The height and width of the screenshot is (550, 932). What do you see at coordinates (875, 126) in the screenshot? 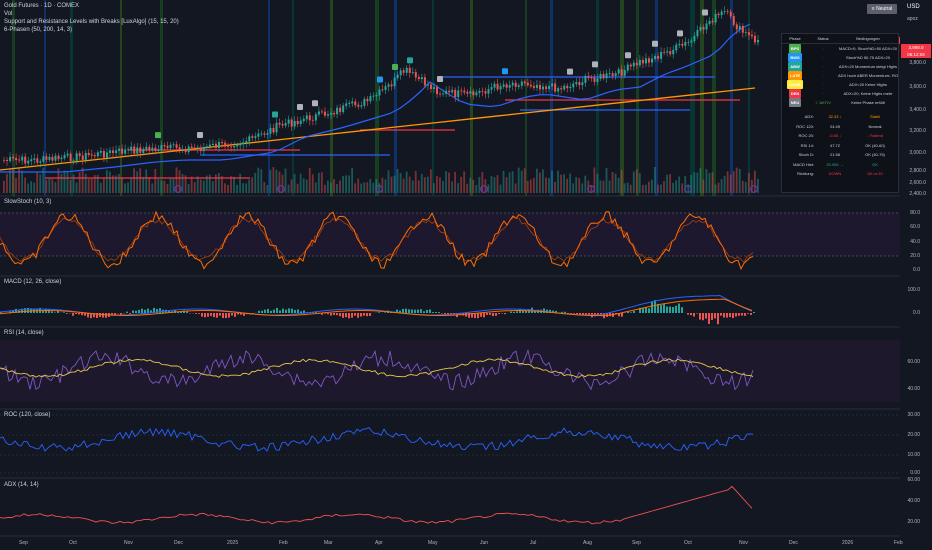
I see `metric-note: Normal` at bounding box center [875, 126].